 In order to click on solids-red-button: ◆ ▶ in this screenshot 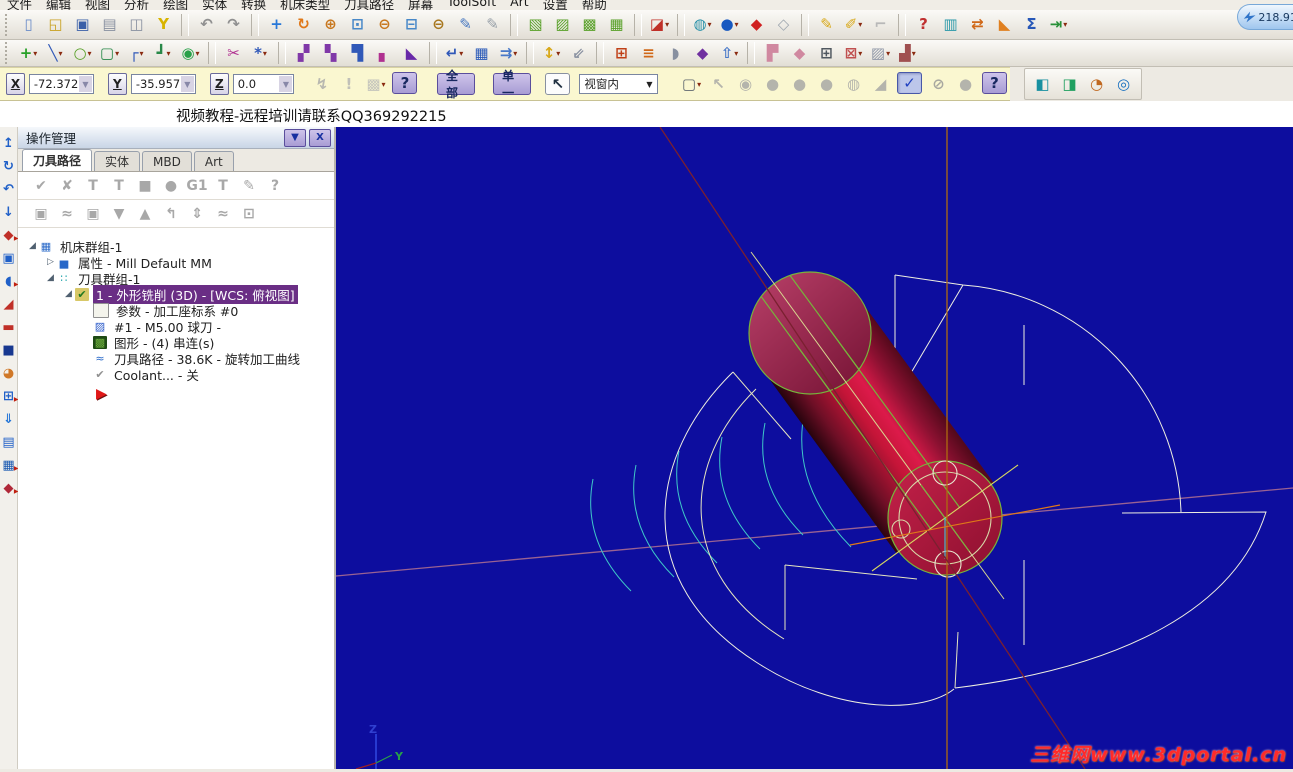, I will do `click(10, 488)`.